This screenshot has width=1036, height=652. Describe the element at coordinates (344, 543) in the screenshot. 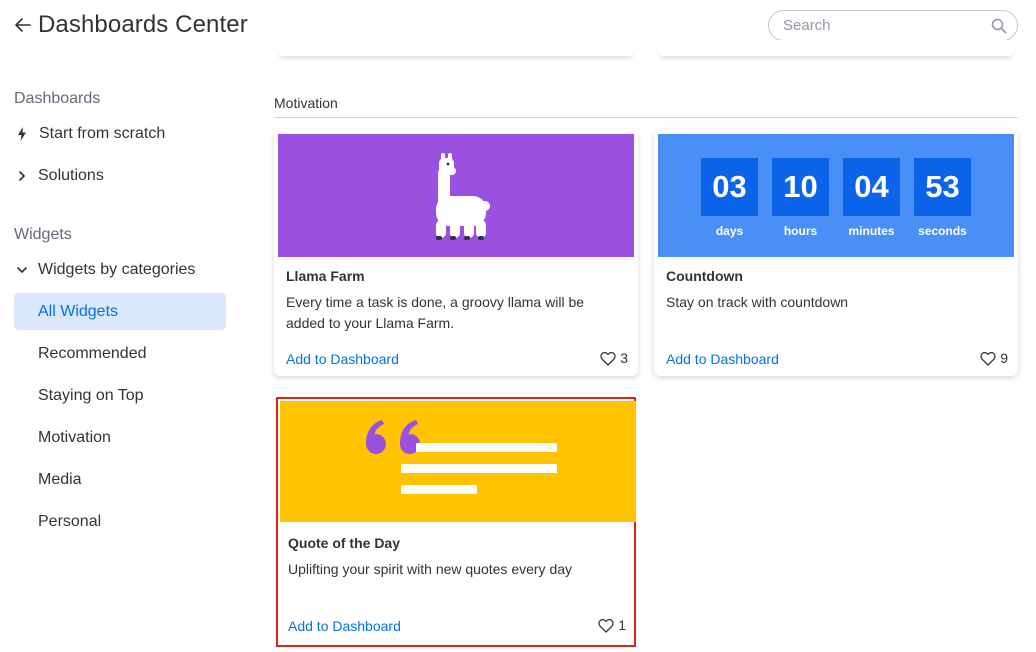

I see `card-title: Quote of the Day` at that location.